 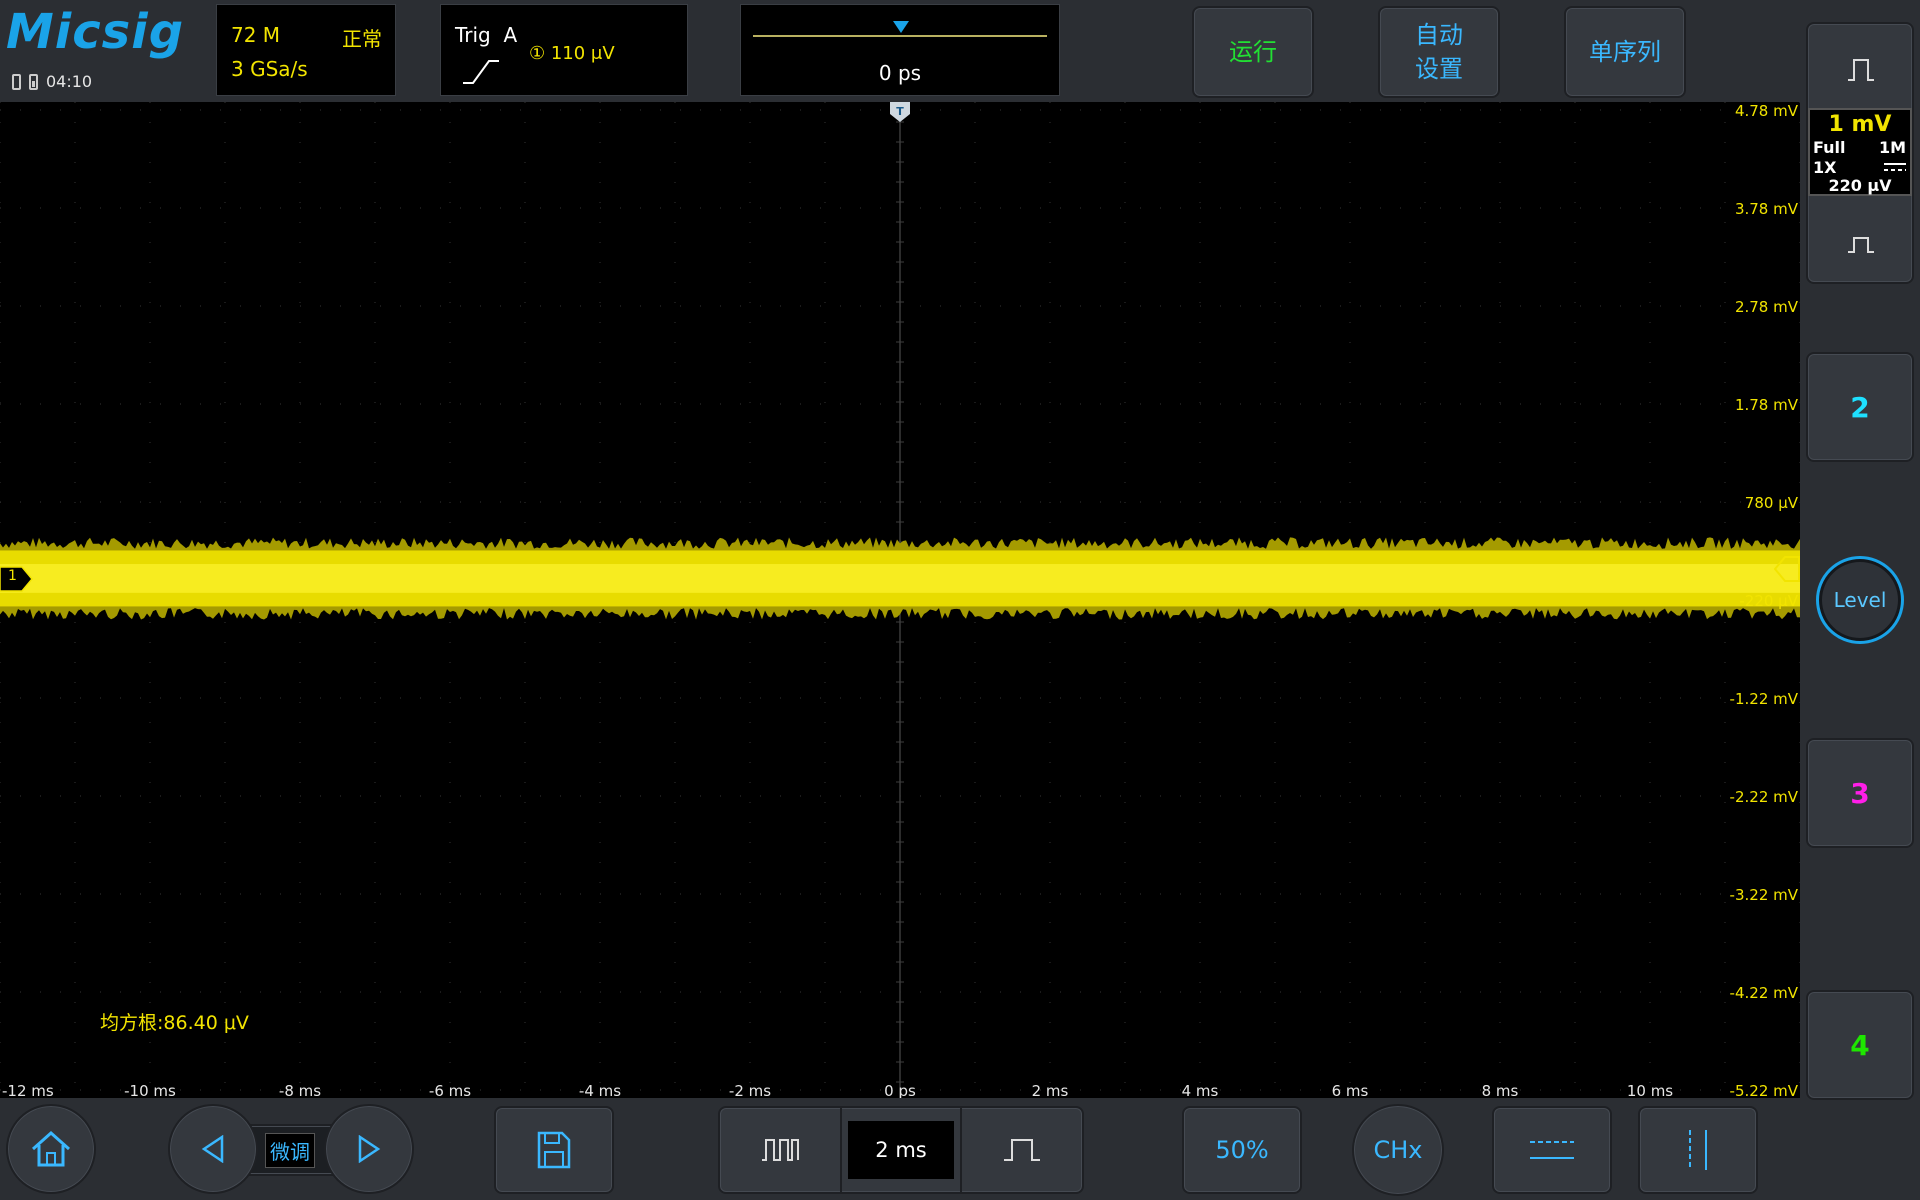 I want to click on dc-coupling-icon, so click(x=1895, y=167).